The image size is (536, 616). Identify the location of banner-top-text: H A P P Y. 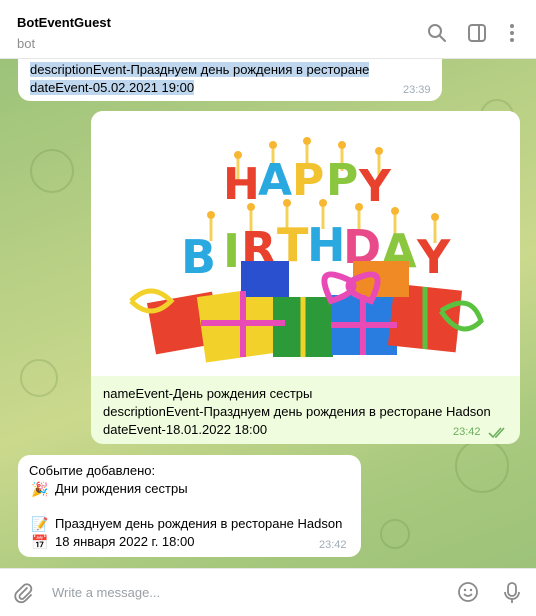
(307, 183).